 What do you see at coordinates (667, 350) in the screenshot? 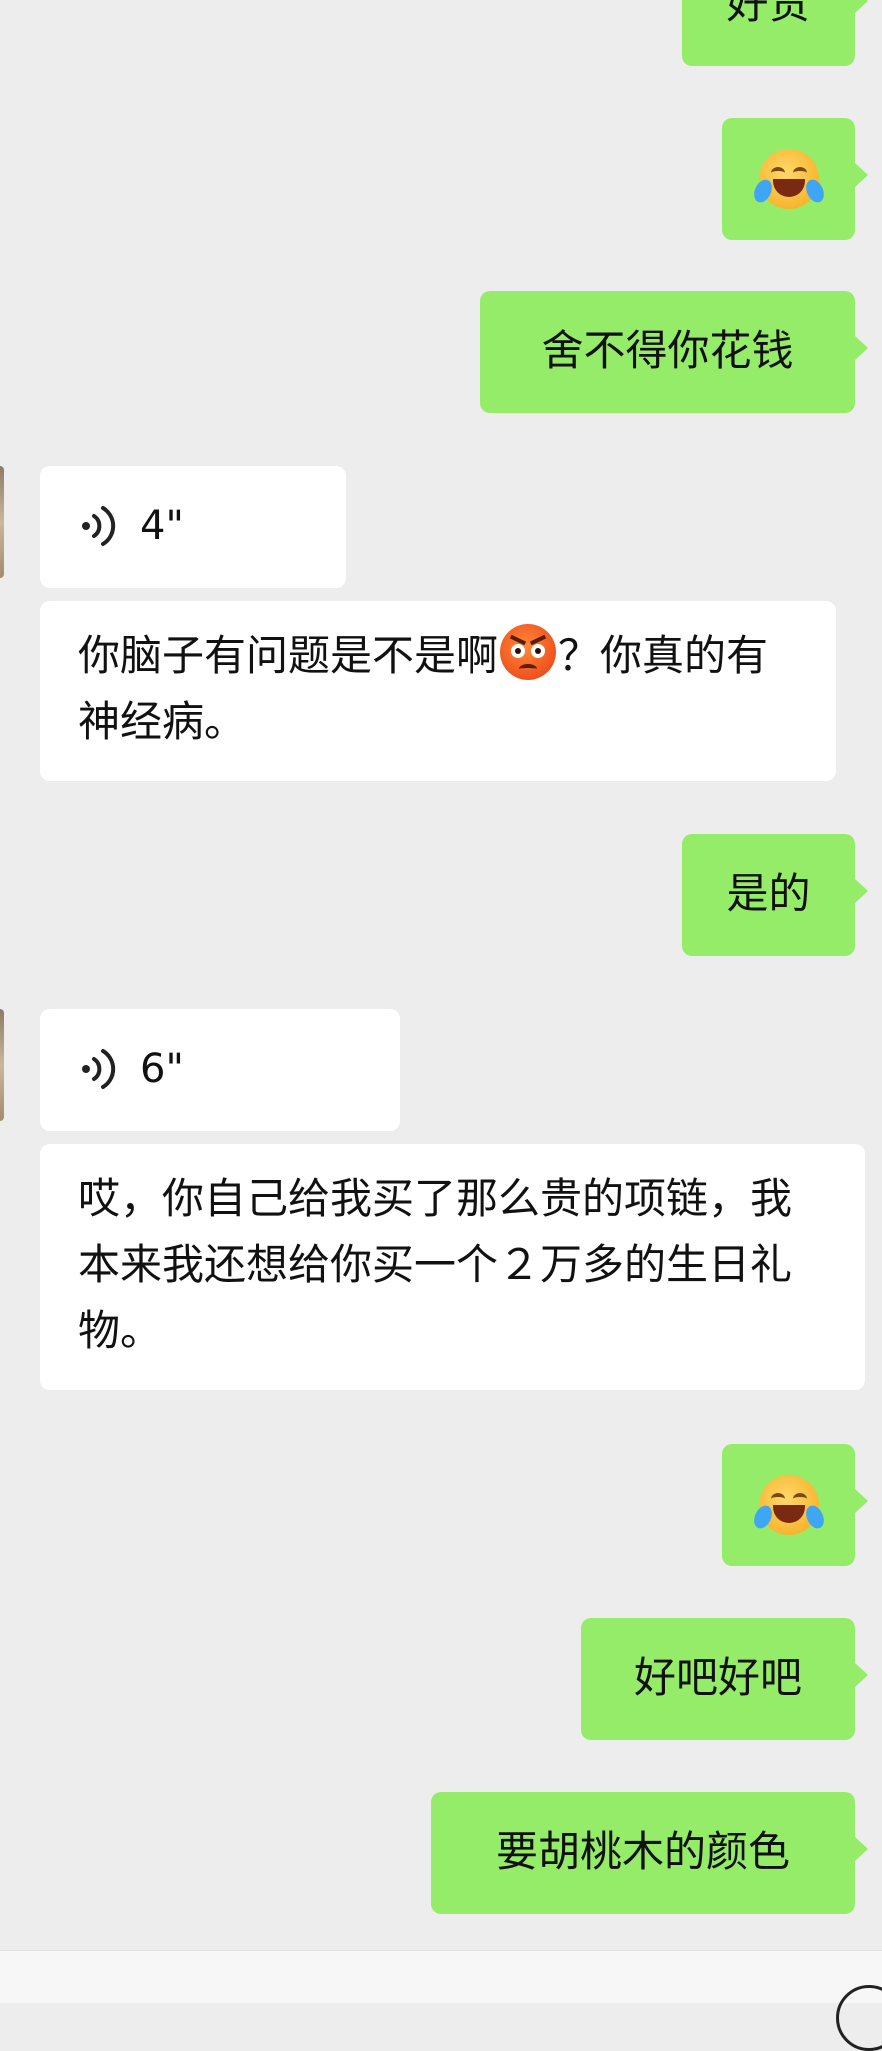
I see `message-text: 舍不得你花钱` at bounding box center [667, 350].